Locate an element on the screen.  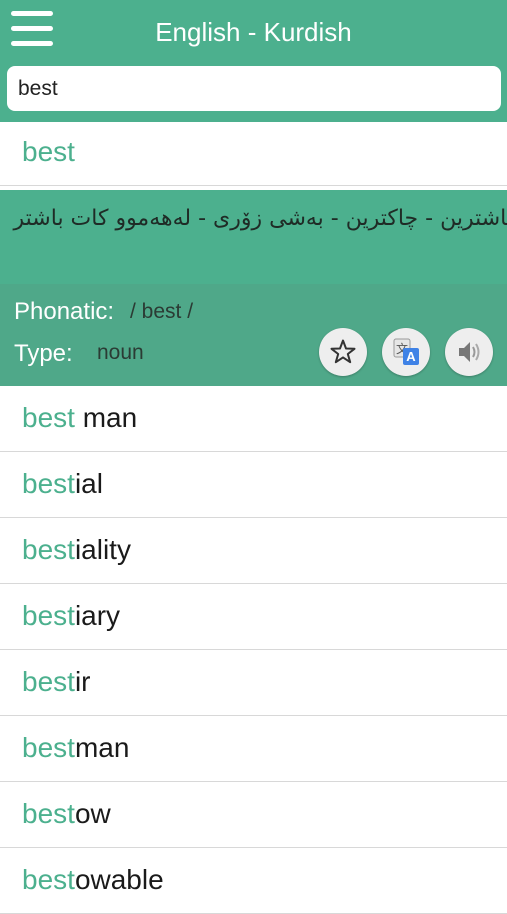
phonetic-label: Phonatic: is located at coordinates (64, 311).